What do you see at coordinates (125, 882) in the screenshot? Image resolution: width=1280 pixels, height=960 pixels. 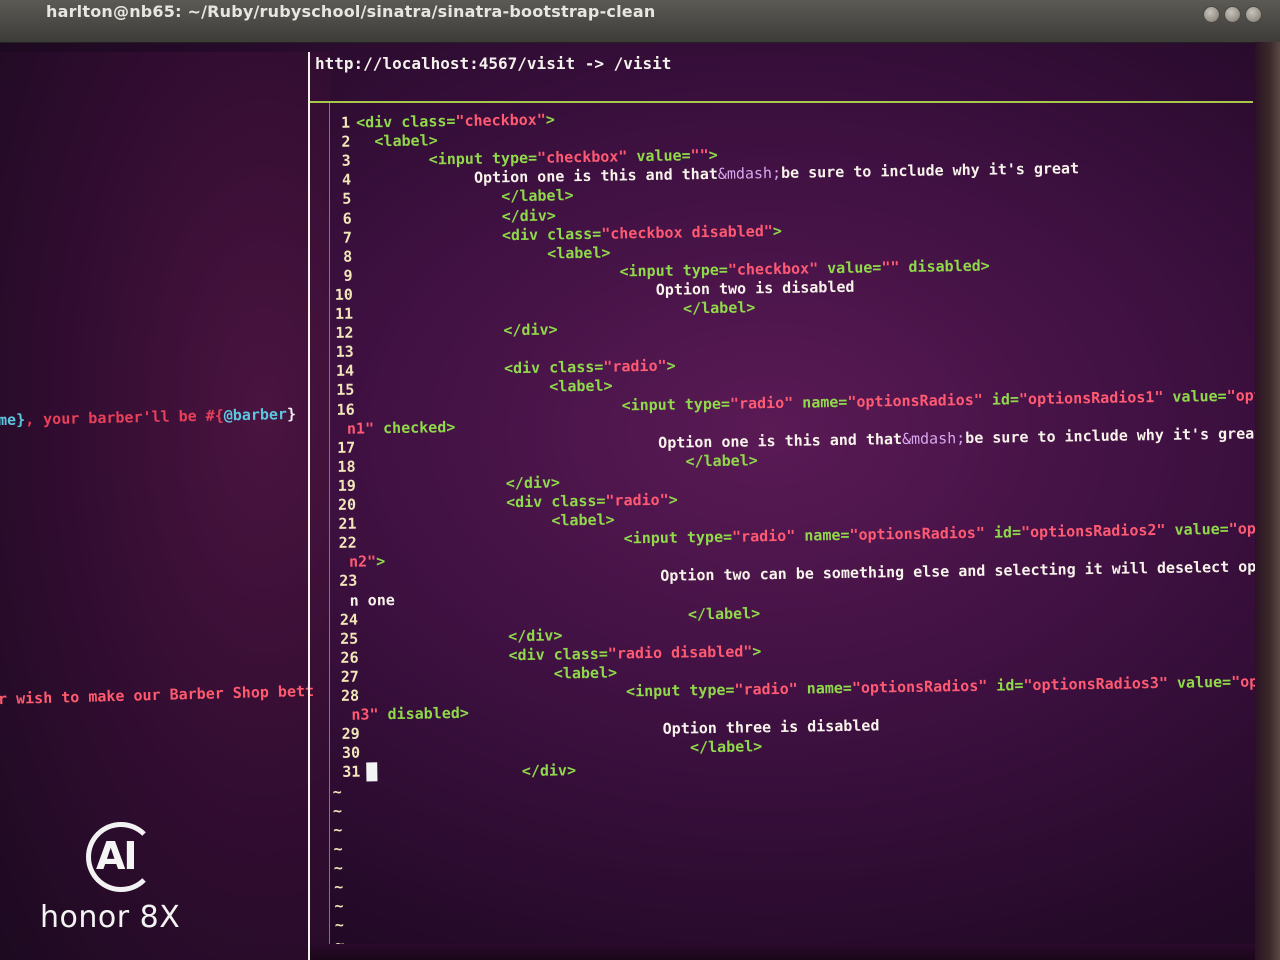 I see `camera-watermark: AI honor 8X` at bounding box center [125, 882].